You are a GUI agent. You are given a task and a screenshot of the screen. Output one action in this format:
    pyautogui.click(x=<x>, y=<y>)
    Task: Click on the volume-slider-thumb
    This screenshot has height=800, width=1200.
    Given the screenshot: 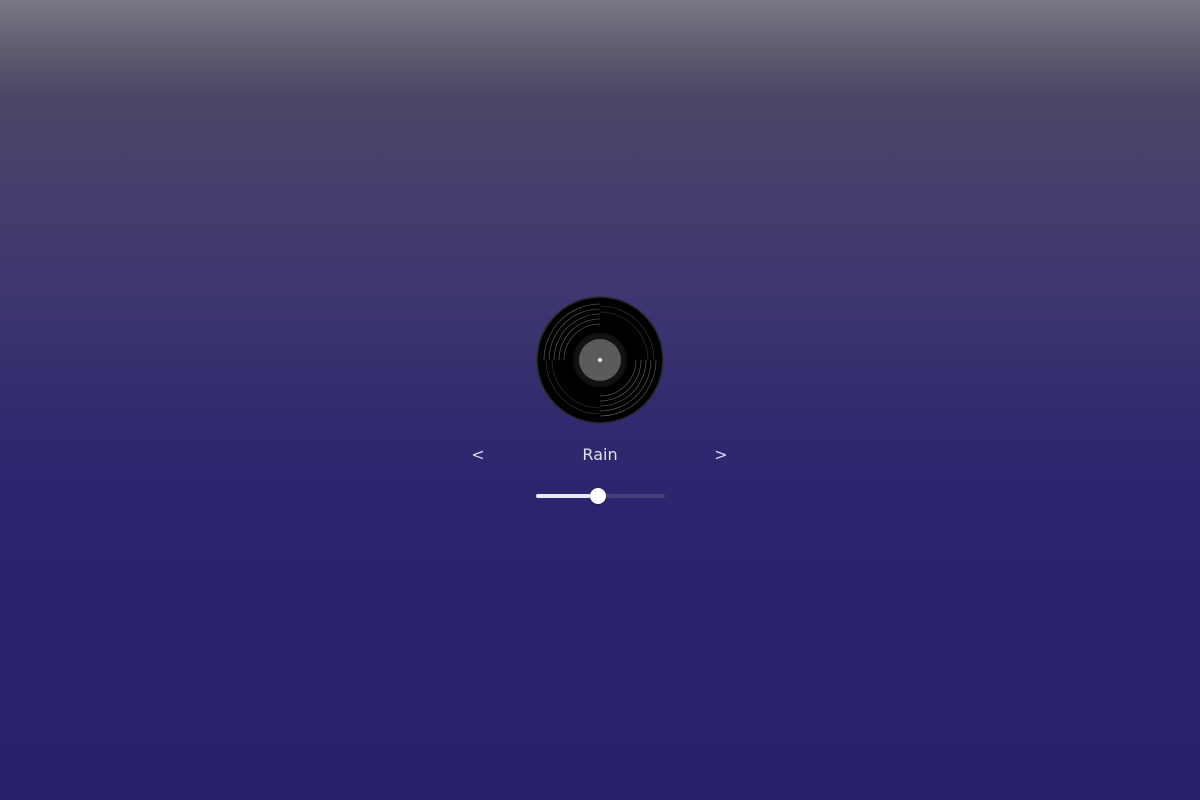 What is the action you would take?
    pyautogui.click(x=597, y=496)
    